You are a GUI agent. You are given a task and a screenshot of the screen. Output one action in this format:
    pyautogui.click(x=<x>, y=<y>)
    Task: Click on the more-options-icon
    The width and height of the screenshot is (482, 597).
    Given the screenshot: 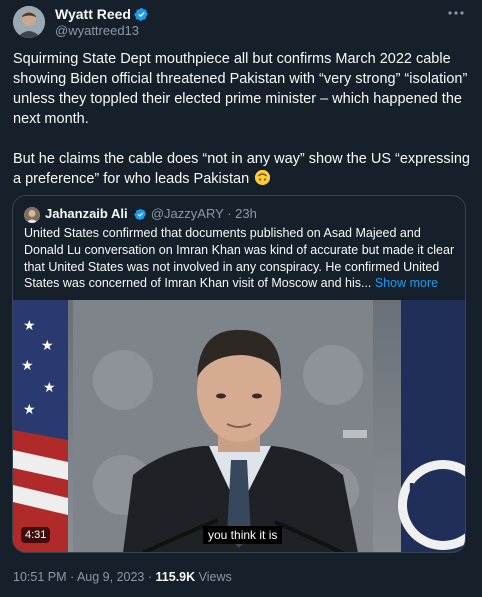 What is the action you would take?
    pyautogui.click(x=456, y=12)
    